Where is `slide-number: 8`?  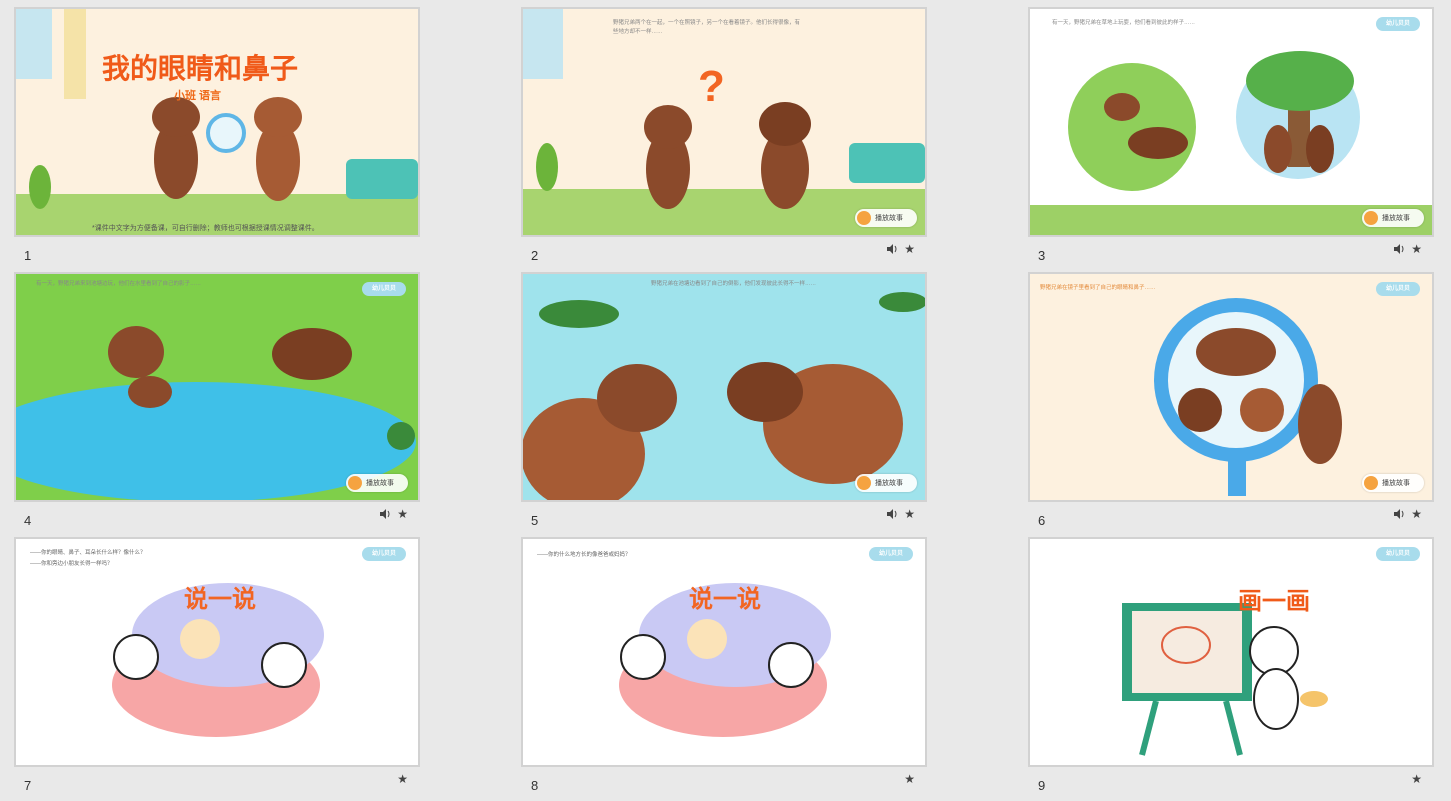 slide-number: 8 is located at coordinates (535, 785).